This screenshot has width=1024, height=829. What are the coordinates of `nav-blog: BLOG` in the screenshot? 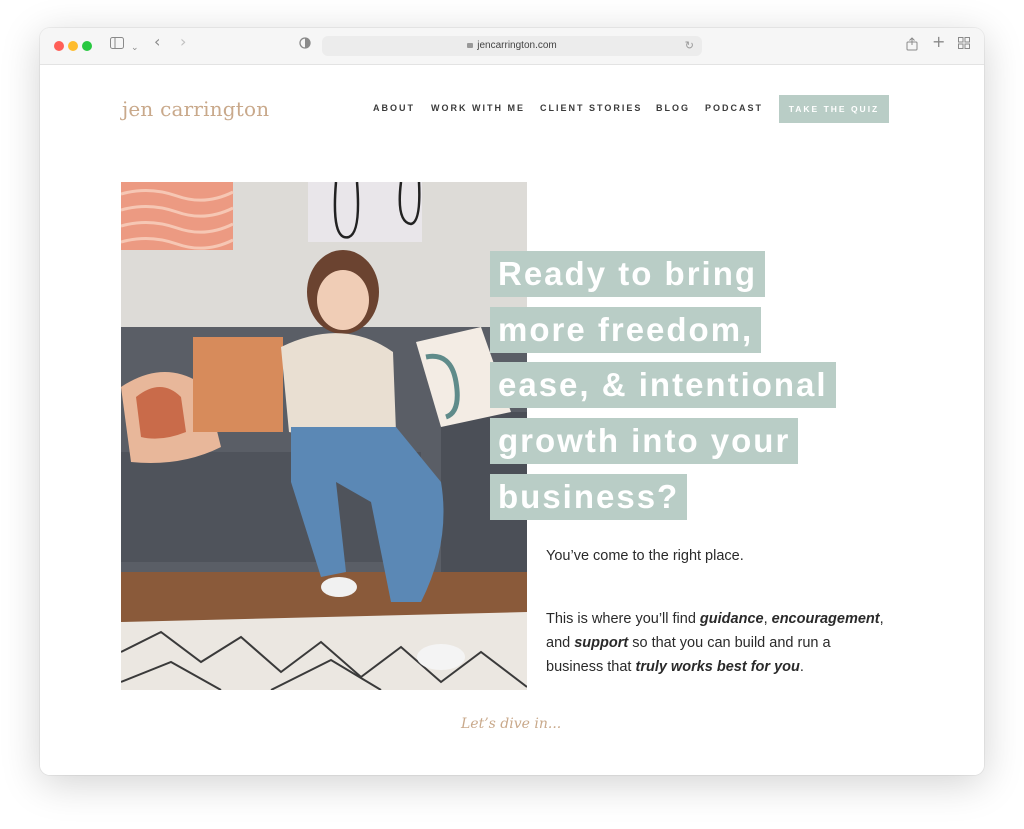 It's located at (673, 108).